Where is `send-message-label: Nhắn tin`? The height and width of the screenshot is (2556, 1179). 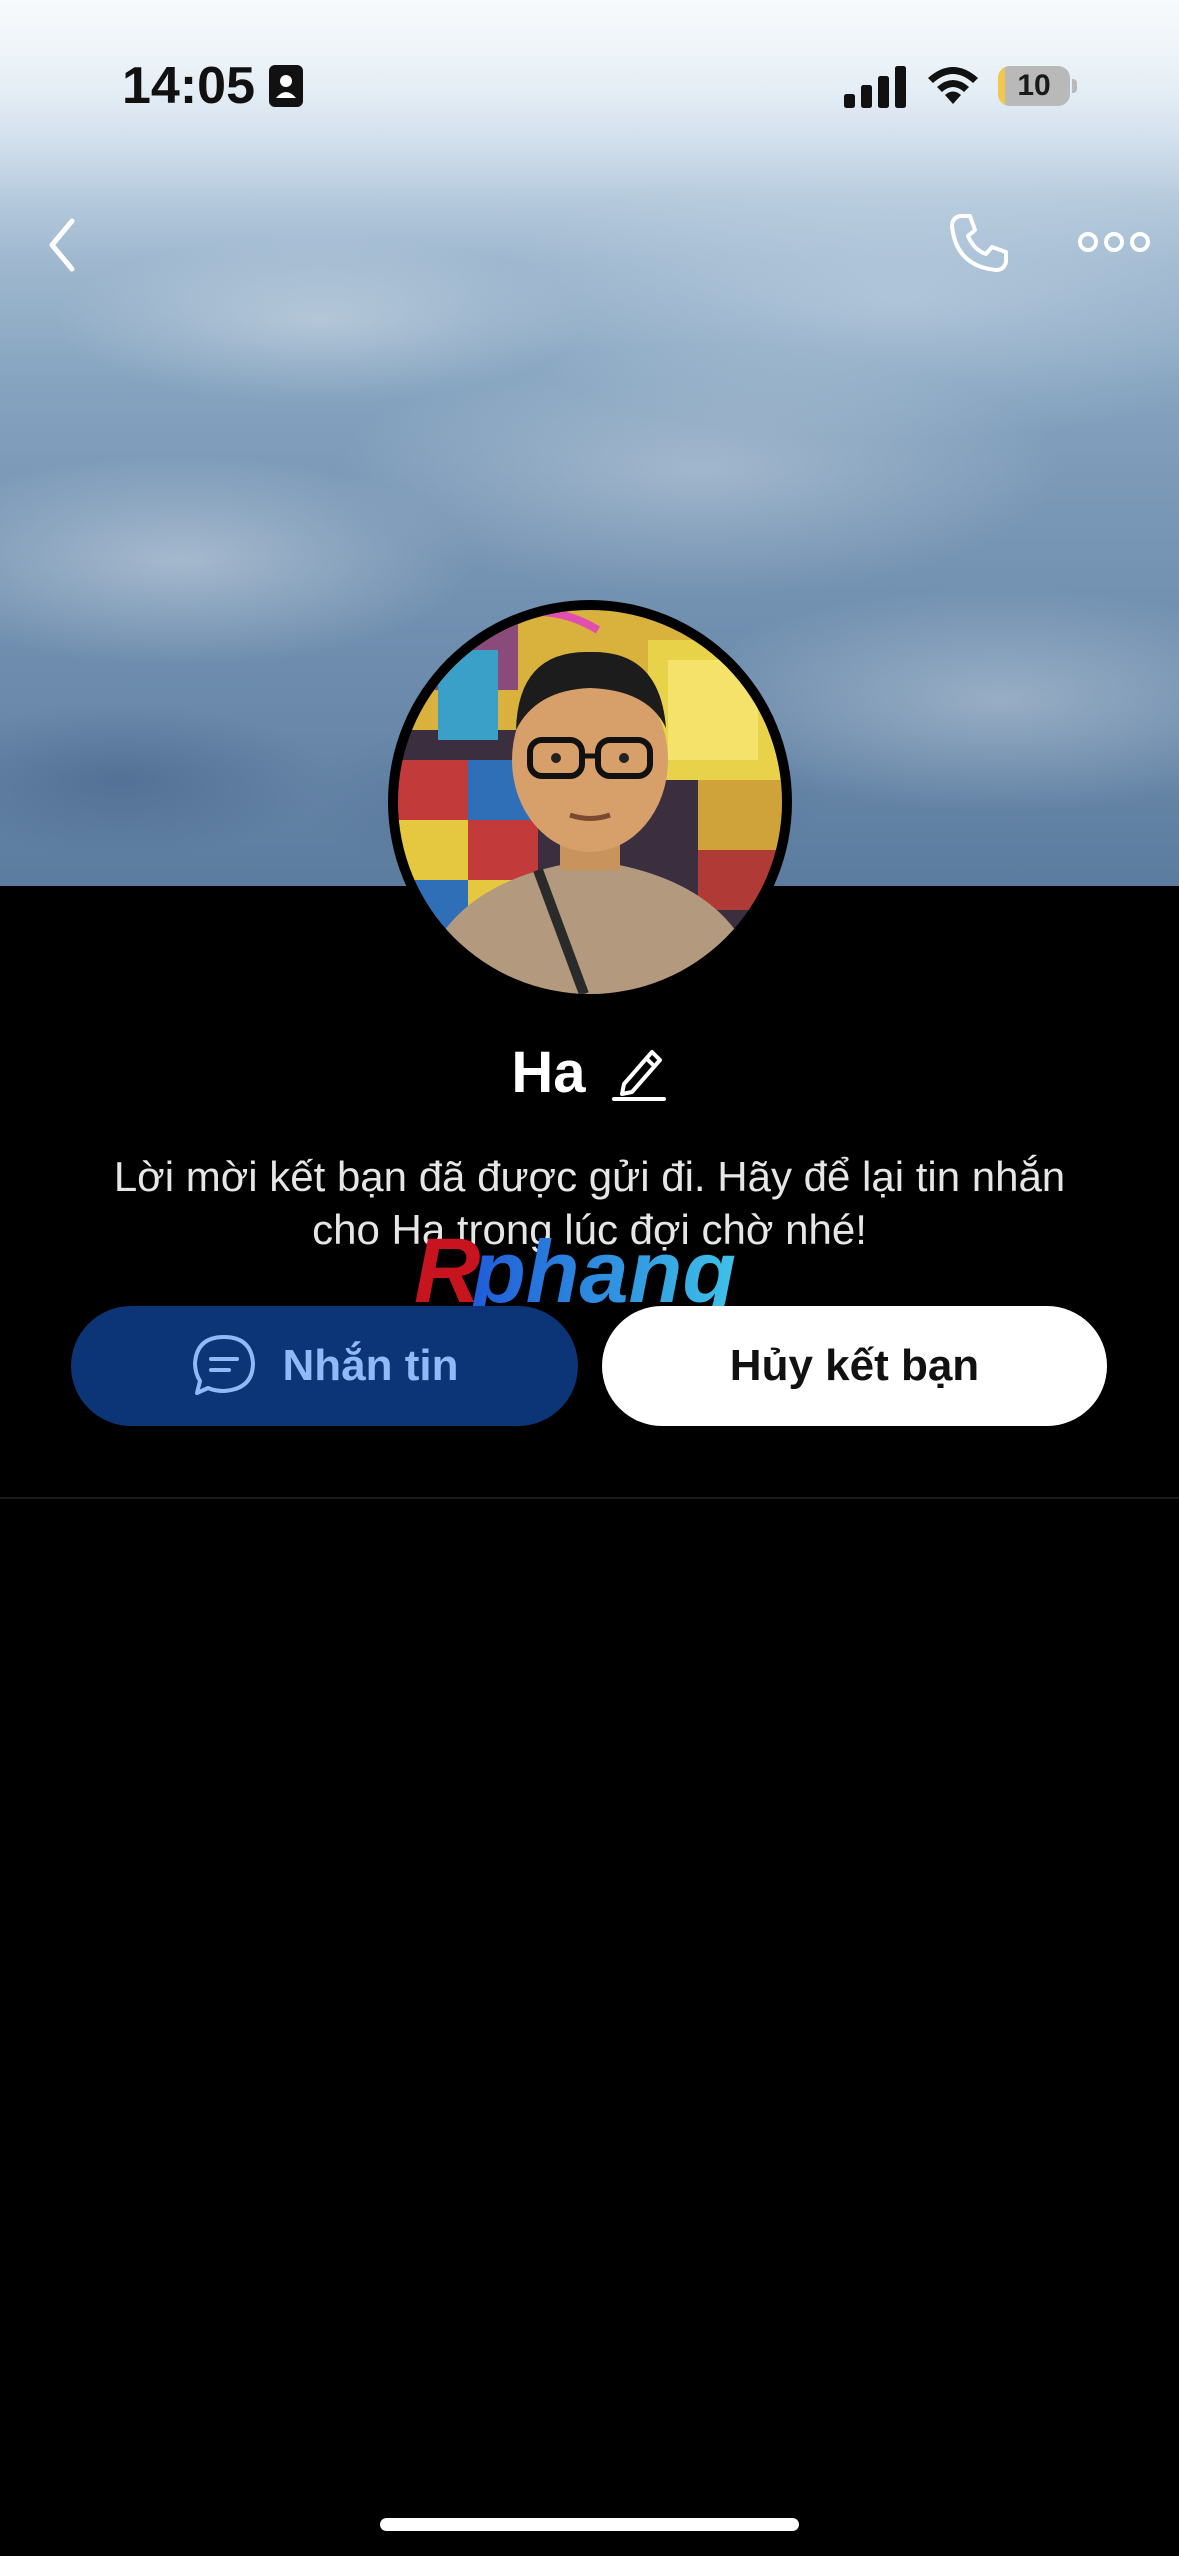 send-message-label: Nhắn tin is located at coordinates (370, 1365).